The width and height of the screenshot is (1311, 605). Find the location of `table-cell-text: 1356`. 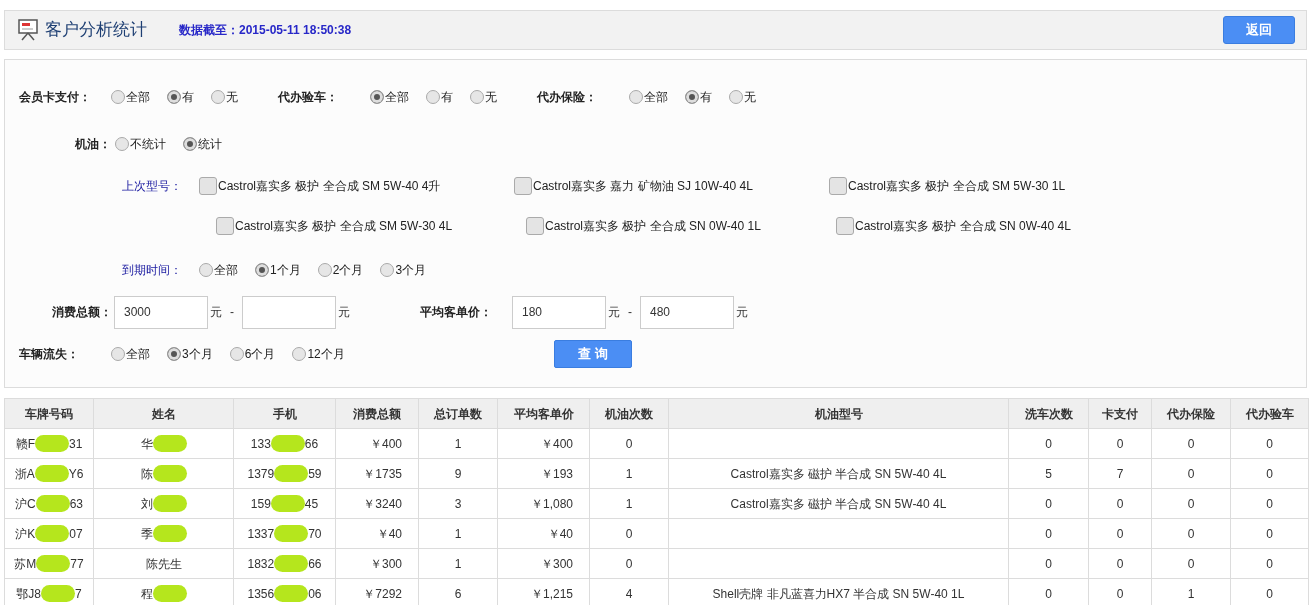

table-cell-text: 1356 is located at coordinates (261, 594).